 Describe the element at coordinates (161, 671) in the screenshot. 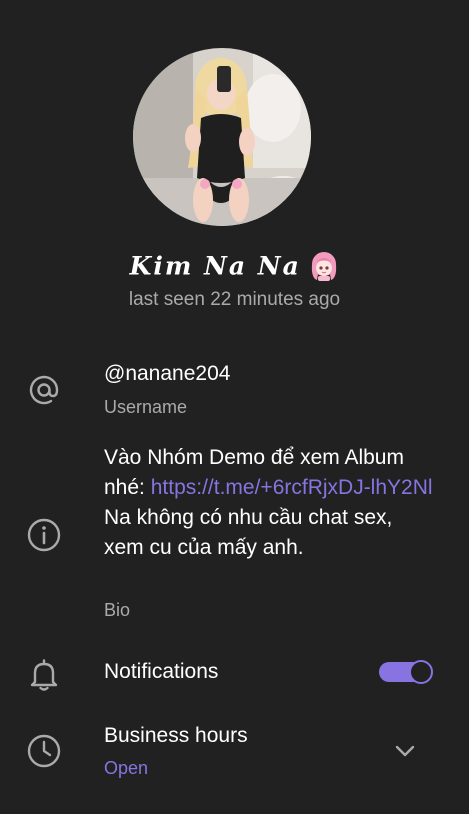

I see `notifications-label: Notifications` at that location.